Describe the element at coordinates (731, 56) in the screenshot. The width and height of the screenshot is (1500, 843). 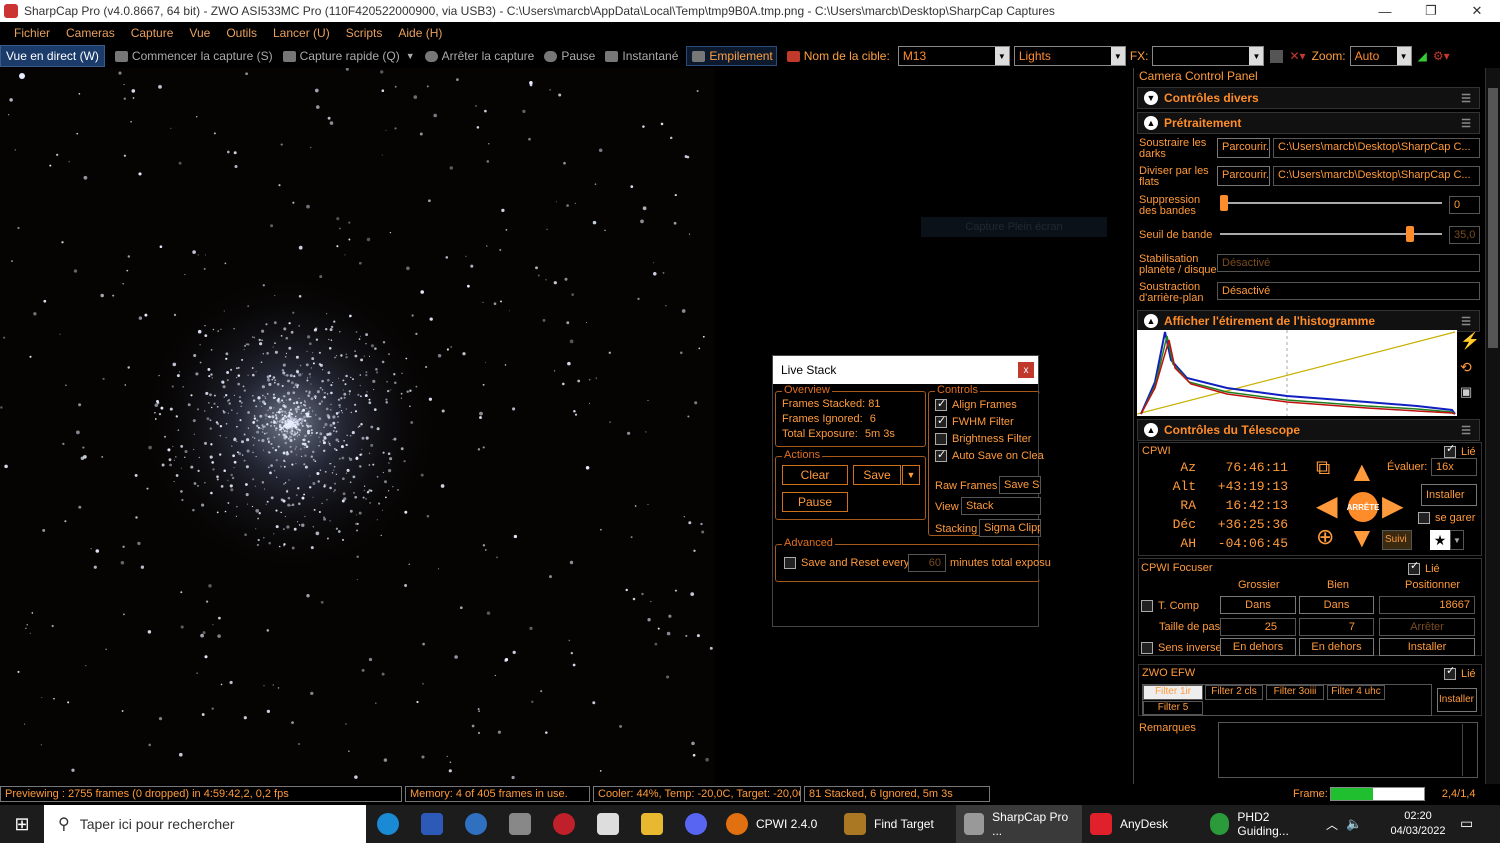
I see `stacking-button: Empilement` at that location.